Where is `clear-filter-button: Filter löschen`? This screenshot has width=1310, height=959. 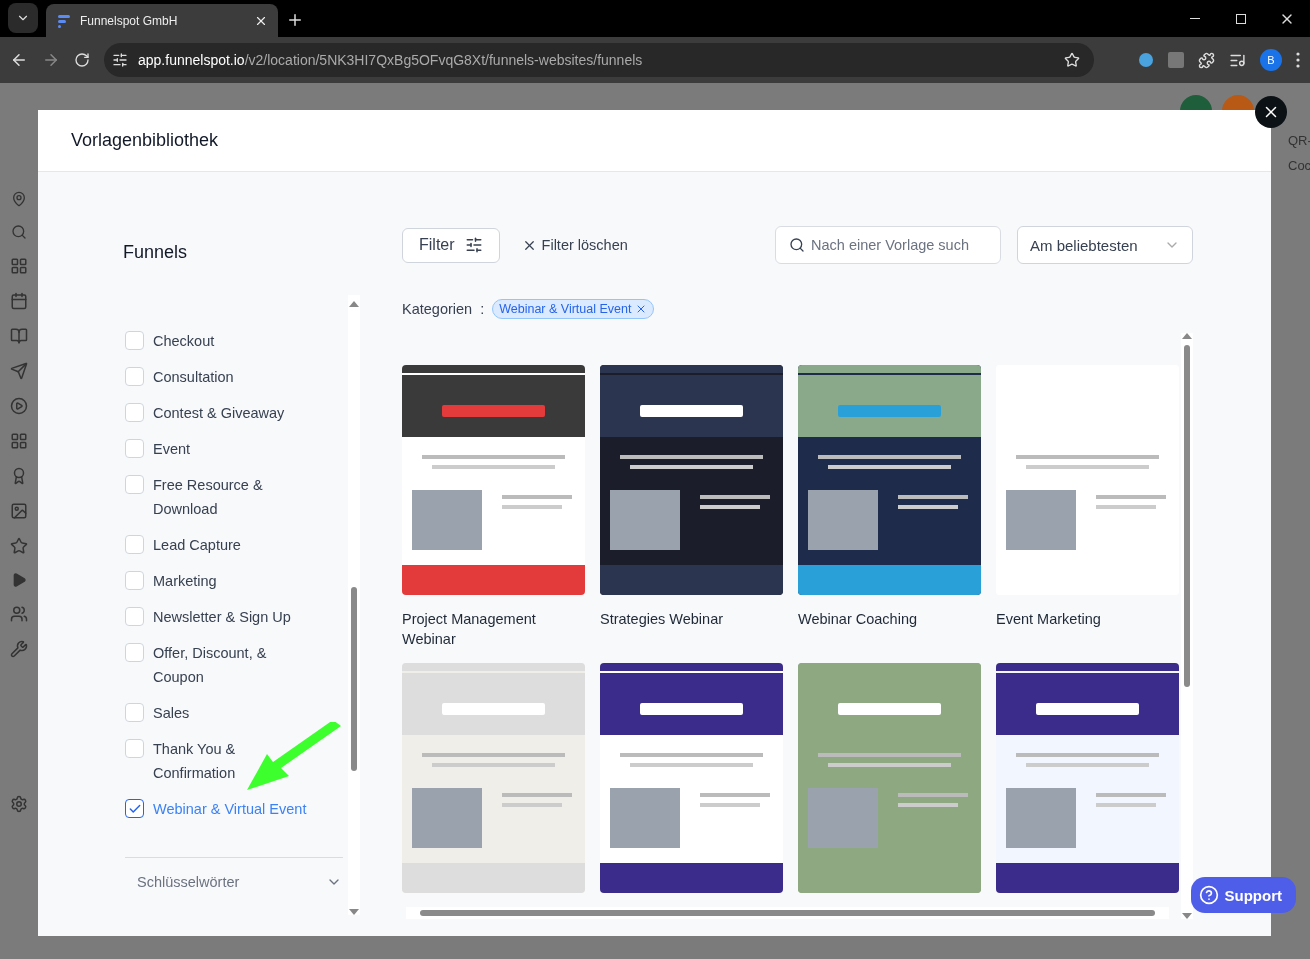
clear-filter-button: Filter löschen is located at coordinates (574, 245).